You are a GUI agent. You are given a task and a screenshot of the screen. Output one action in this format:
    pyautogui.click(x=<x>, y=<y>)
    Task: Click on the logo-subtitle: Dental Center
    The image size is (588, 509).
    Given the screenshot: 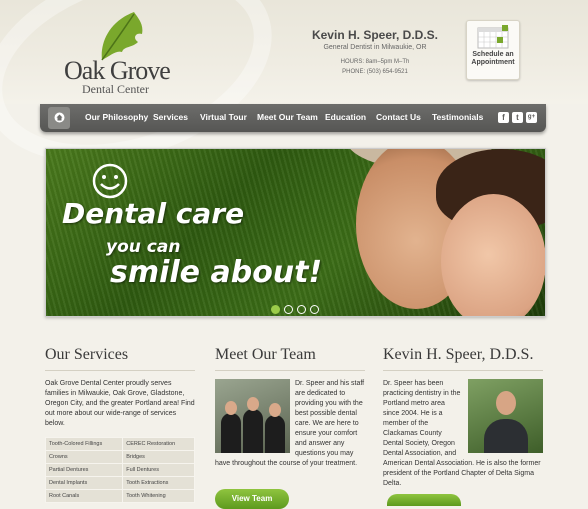 What is the action you would take?
    pyautogui.click(x=115, y=89)
    